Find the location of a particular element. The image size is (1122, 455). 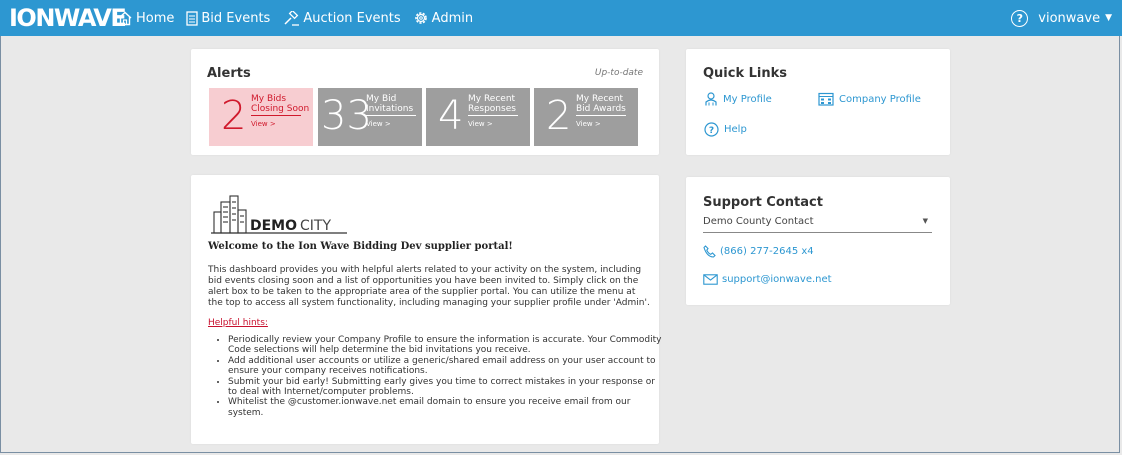

tile-count: 4 is located at coordinates (451, 116).